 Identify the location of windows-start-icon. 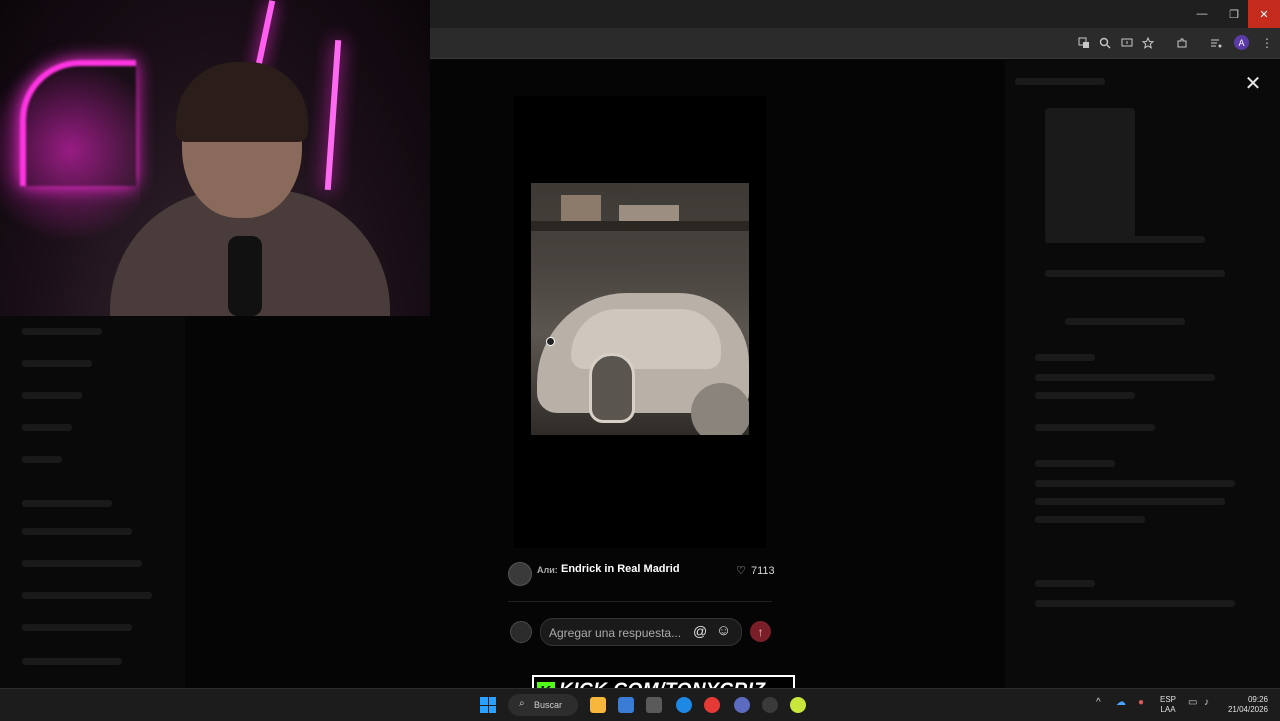
(488, 705).